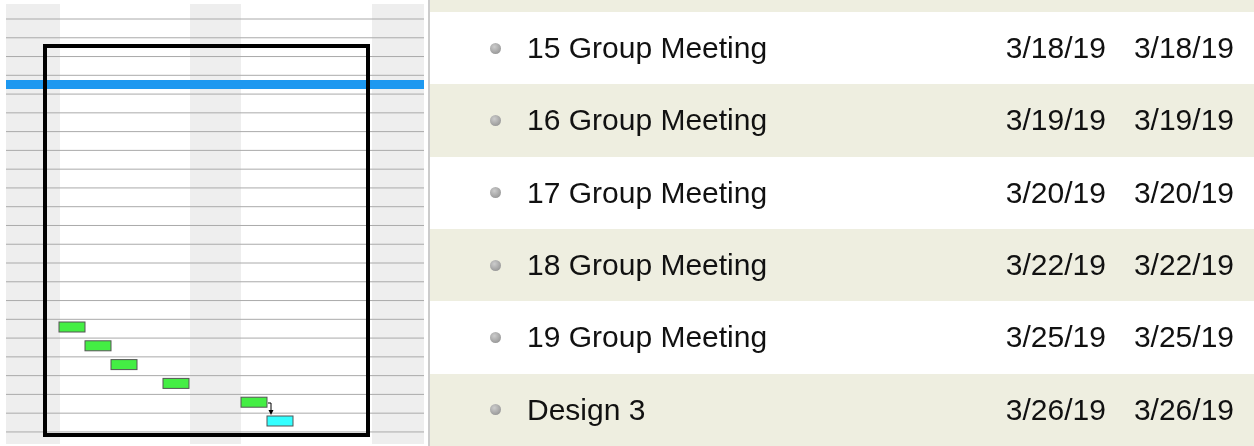  I want to click on finish-date: 3/20/19, so click(1183, 192).